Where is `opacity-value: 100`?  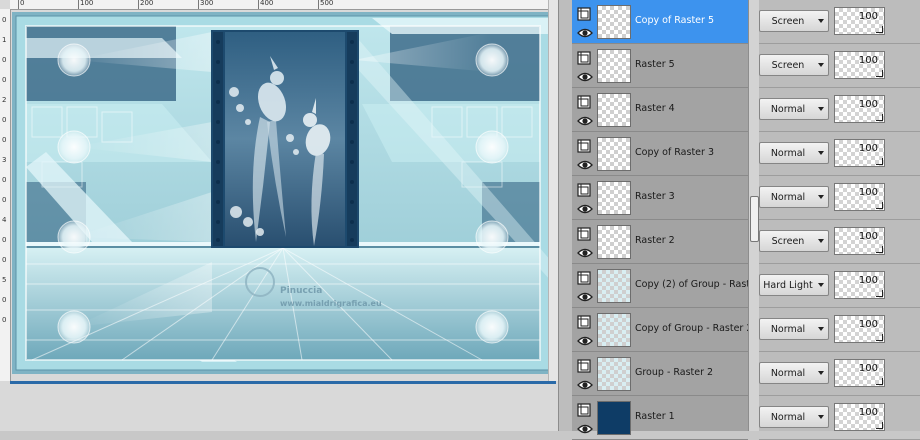
opacity-value: 100 is located at coordinates (868, 236).